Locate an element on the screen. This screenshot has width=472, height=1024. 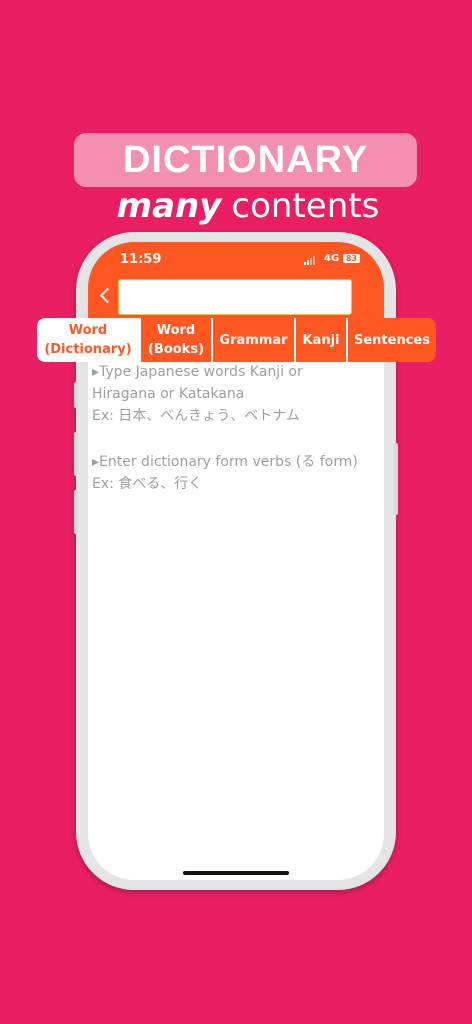
hint-example: Ex: 日本、べんきょう、ベトナム is located at coordinates (196, 416).